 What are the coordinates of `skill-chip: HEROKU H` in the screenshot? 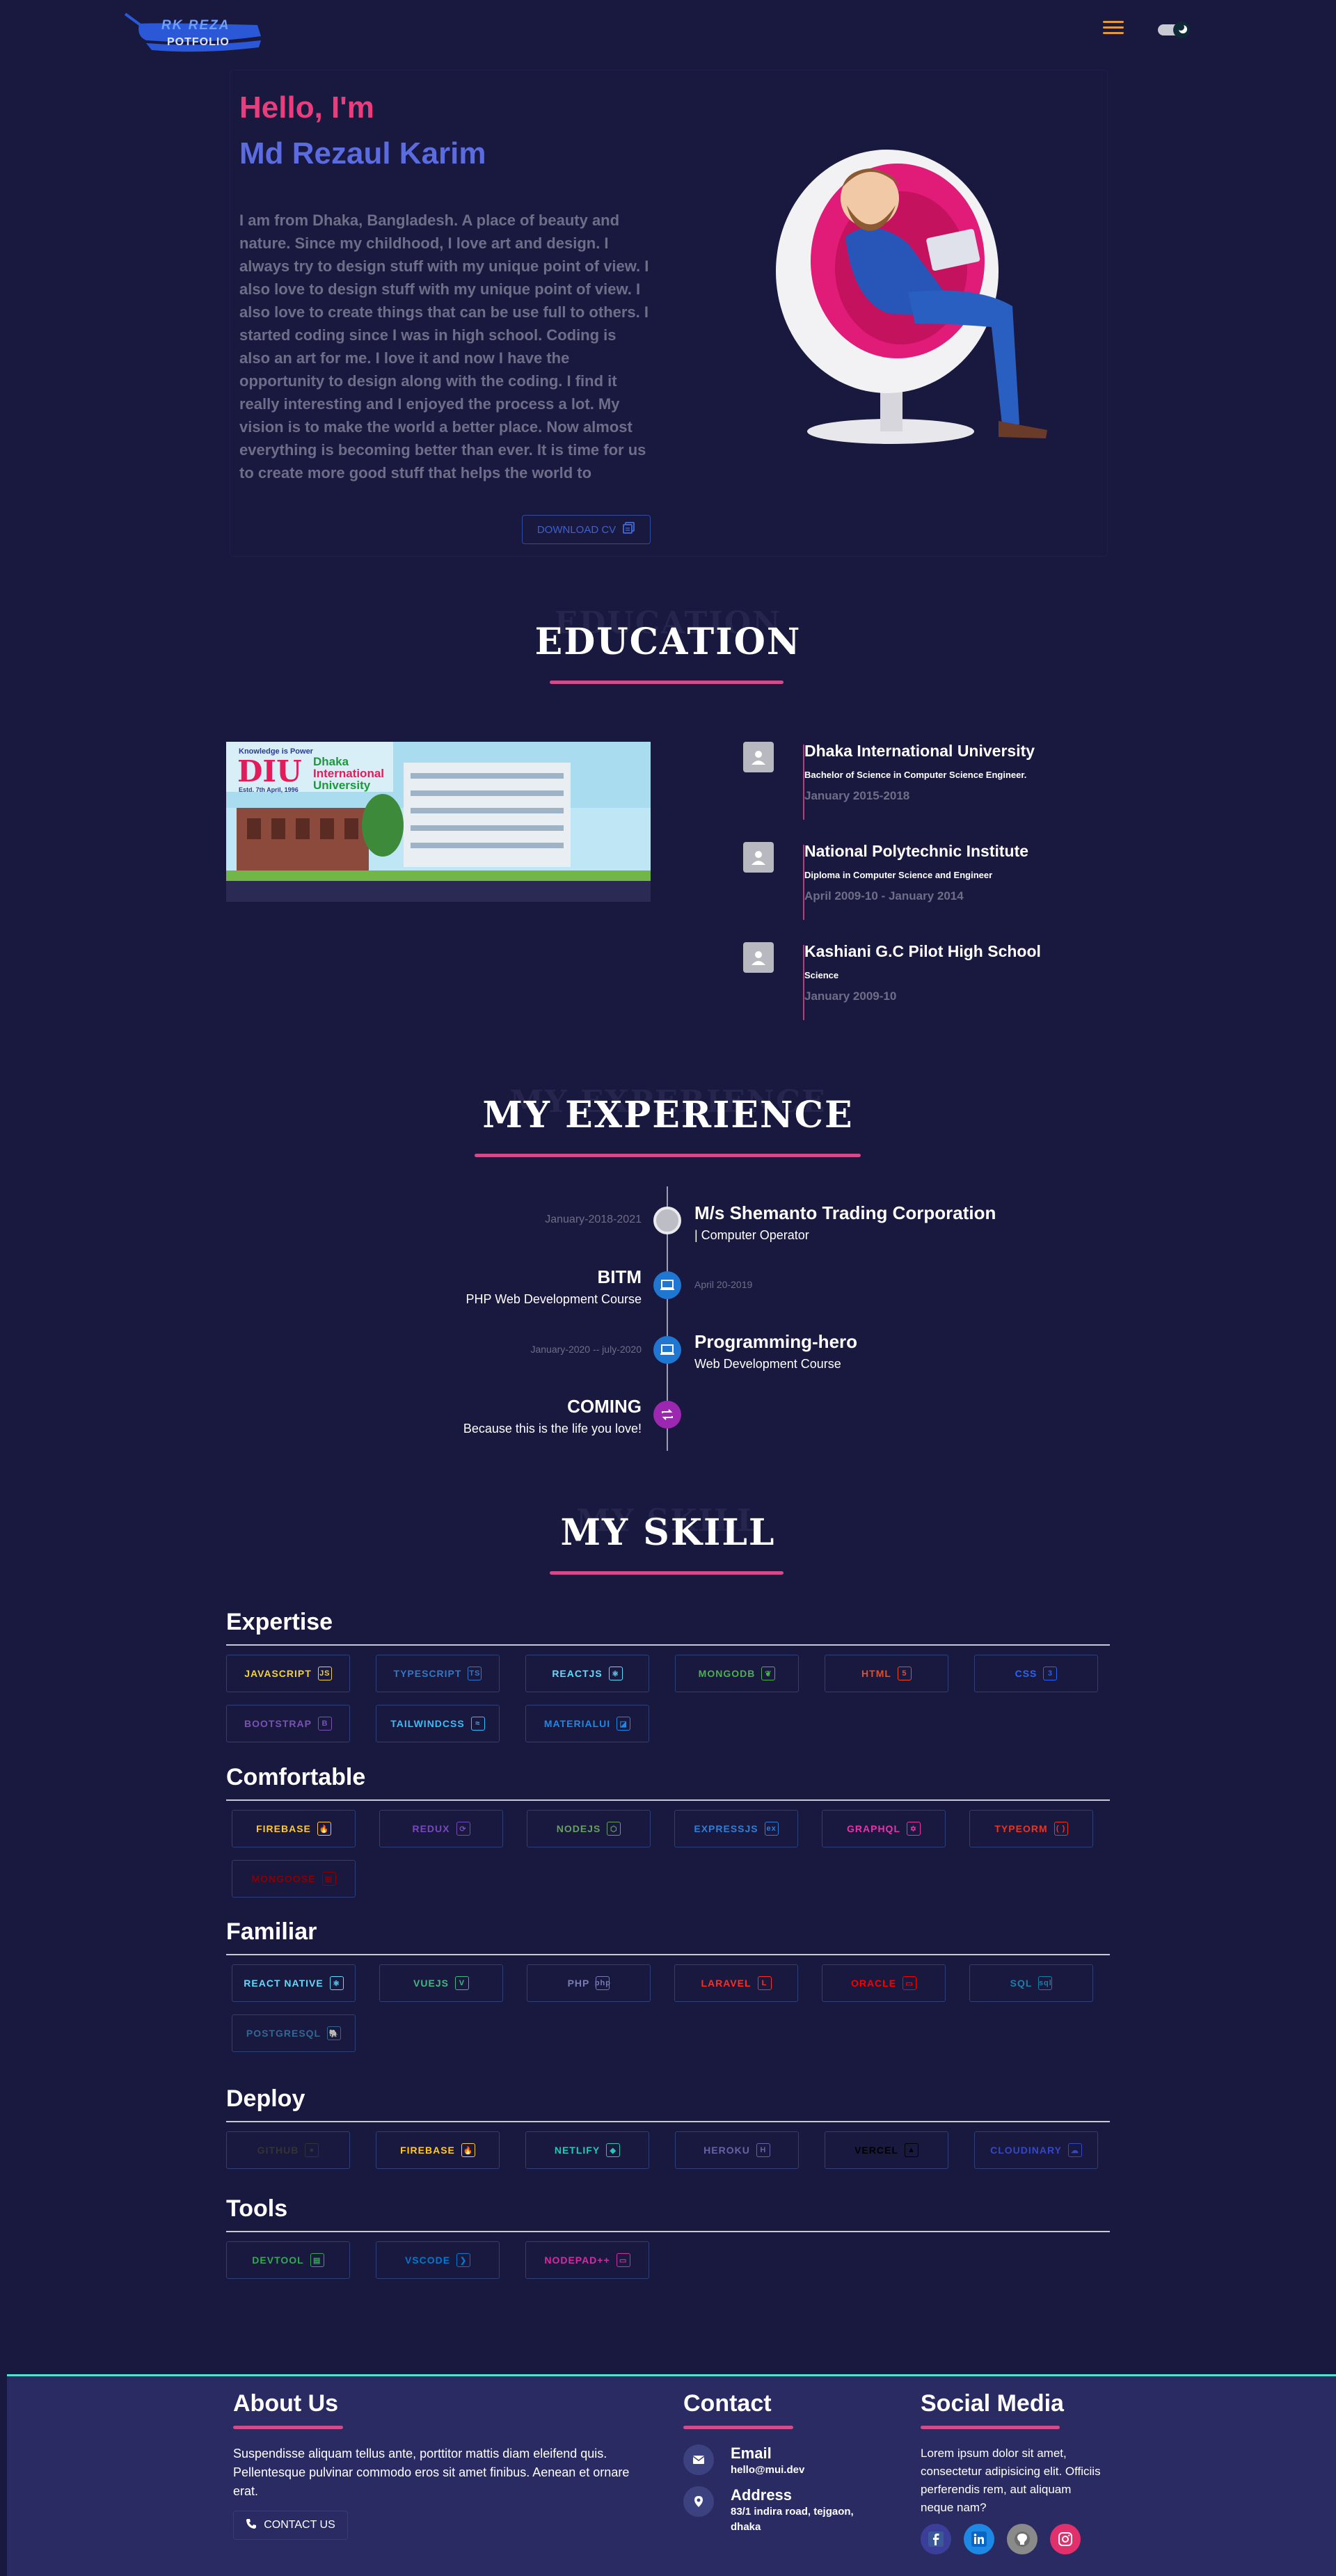 It's located at (737, 2150).